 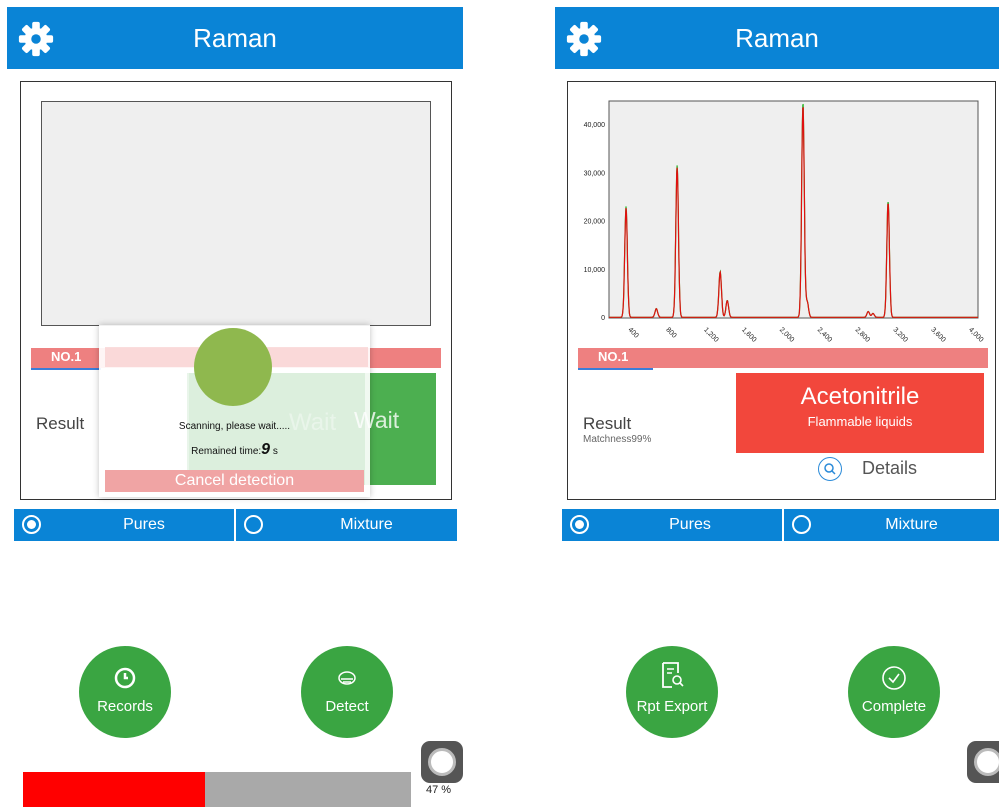 I want to click on progress-percent: 47 %, so click(x=439, y=790).